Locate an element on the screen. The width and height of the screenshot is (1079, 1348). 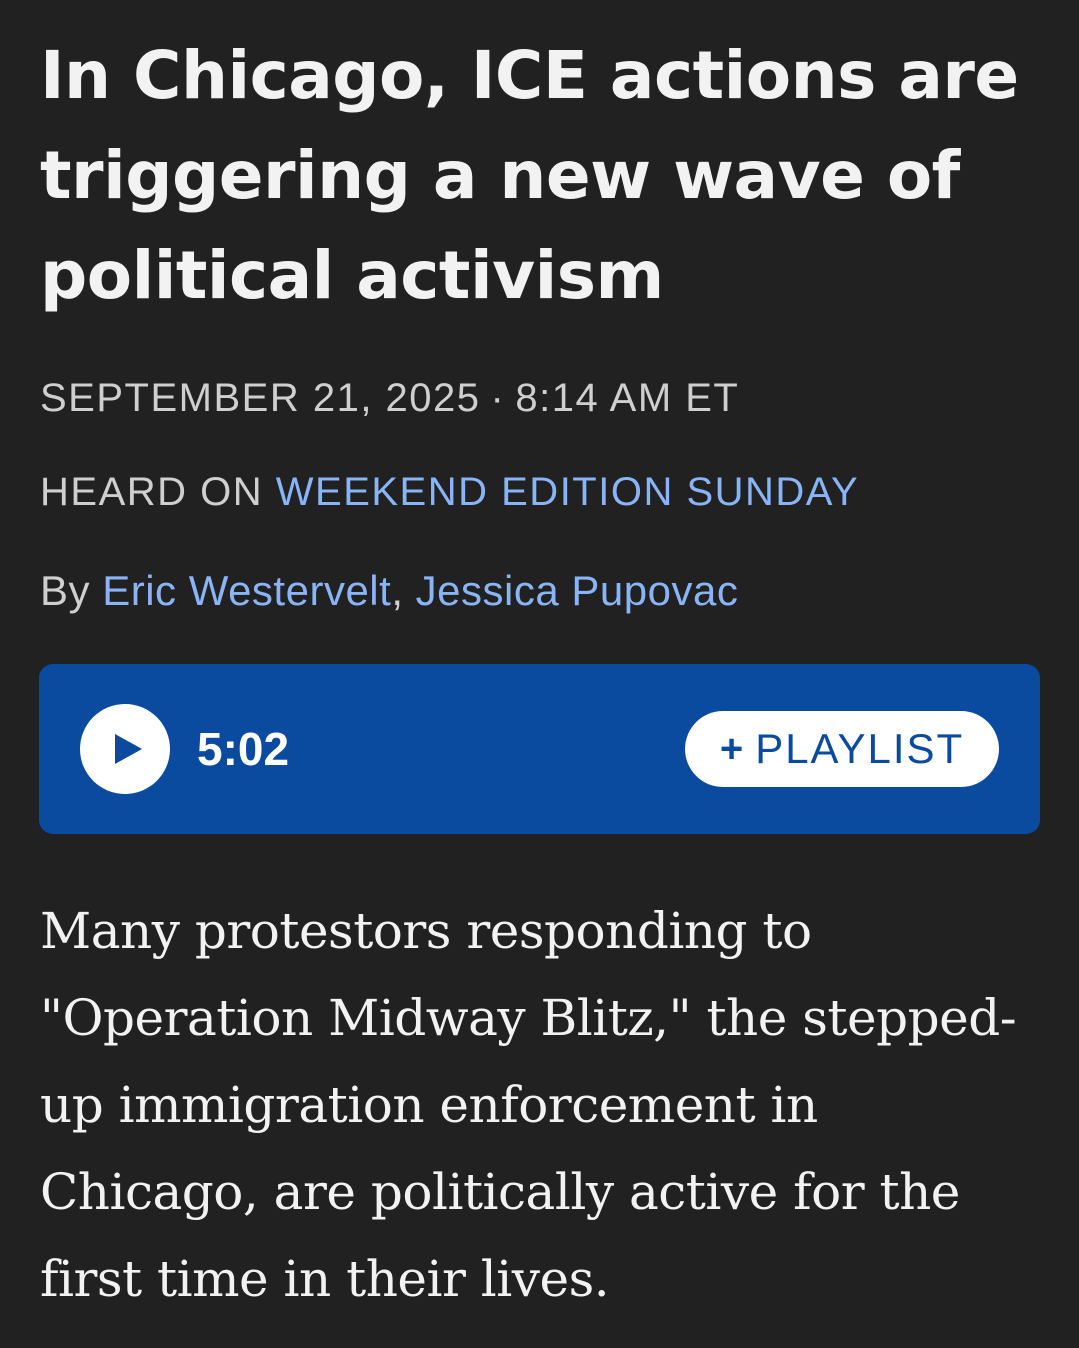
byline-prefix: By is located at coordinates (65, 590).